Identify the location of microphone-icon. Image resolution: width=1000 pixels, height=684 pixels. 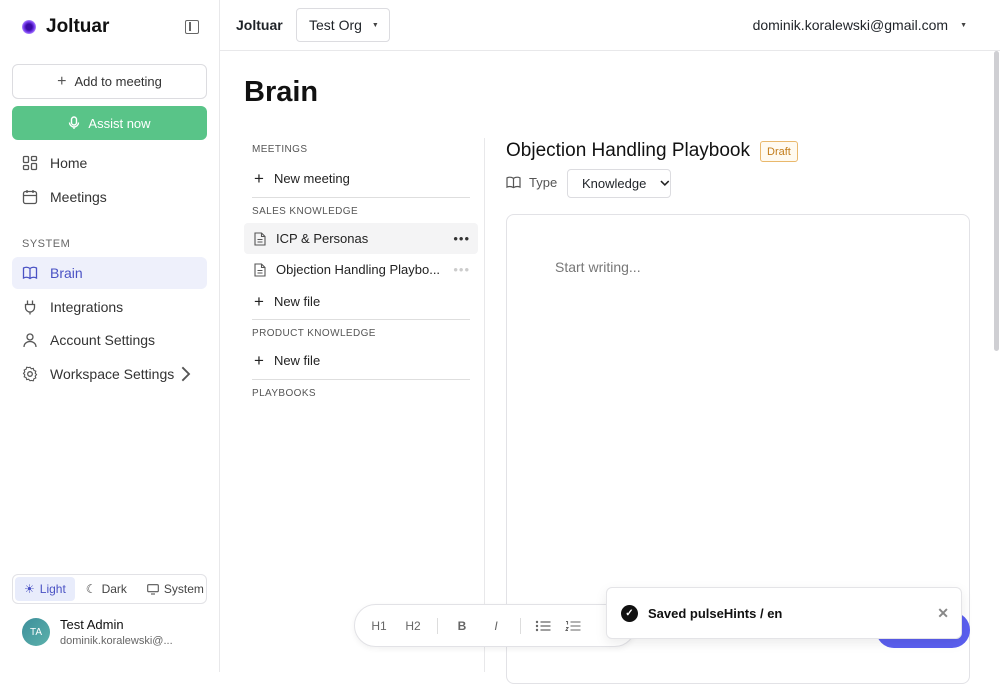
(74, 122).